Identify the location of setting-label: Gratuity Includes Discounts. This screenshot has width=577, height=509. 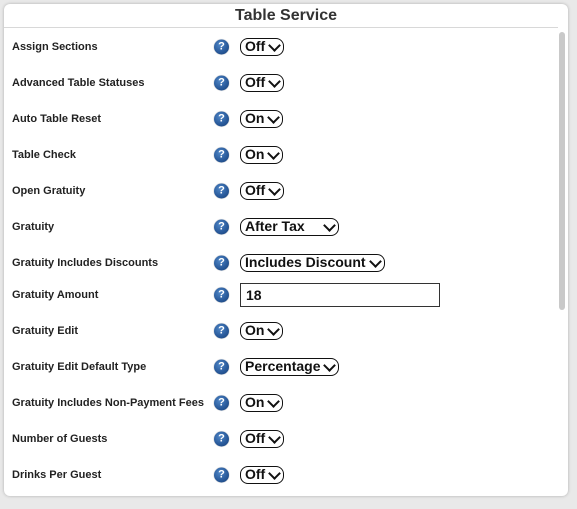
(85, 263).